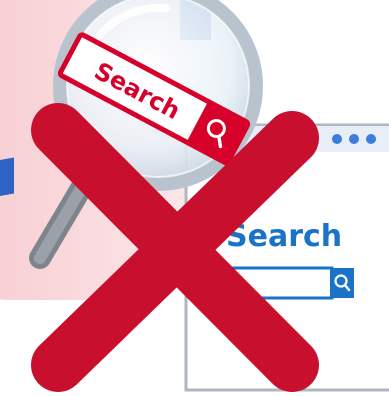  What do you see at coordinates (284, 236) in the screenshot?
I see `window-search-title: Search` at bounding box center [284, 236].